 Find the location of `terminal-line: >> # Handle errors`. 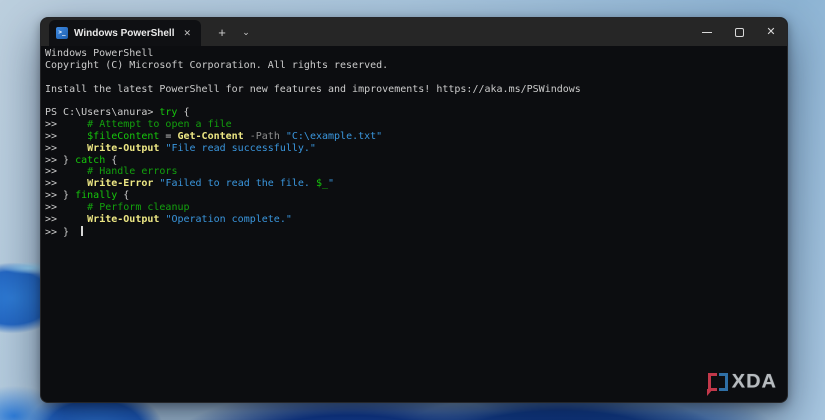

terminal-line: >> # Handle errors is located at coordinates (414, 172).